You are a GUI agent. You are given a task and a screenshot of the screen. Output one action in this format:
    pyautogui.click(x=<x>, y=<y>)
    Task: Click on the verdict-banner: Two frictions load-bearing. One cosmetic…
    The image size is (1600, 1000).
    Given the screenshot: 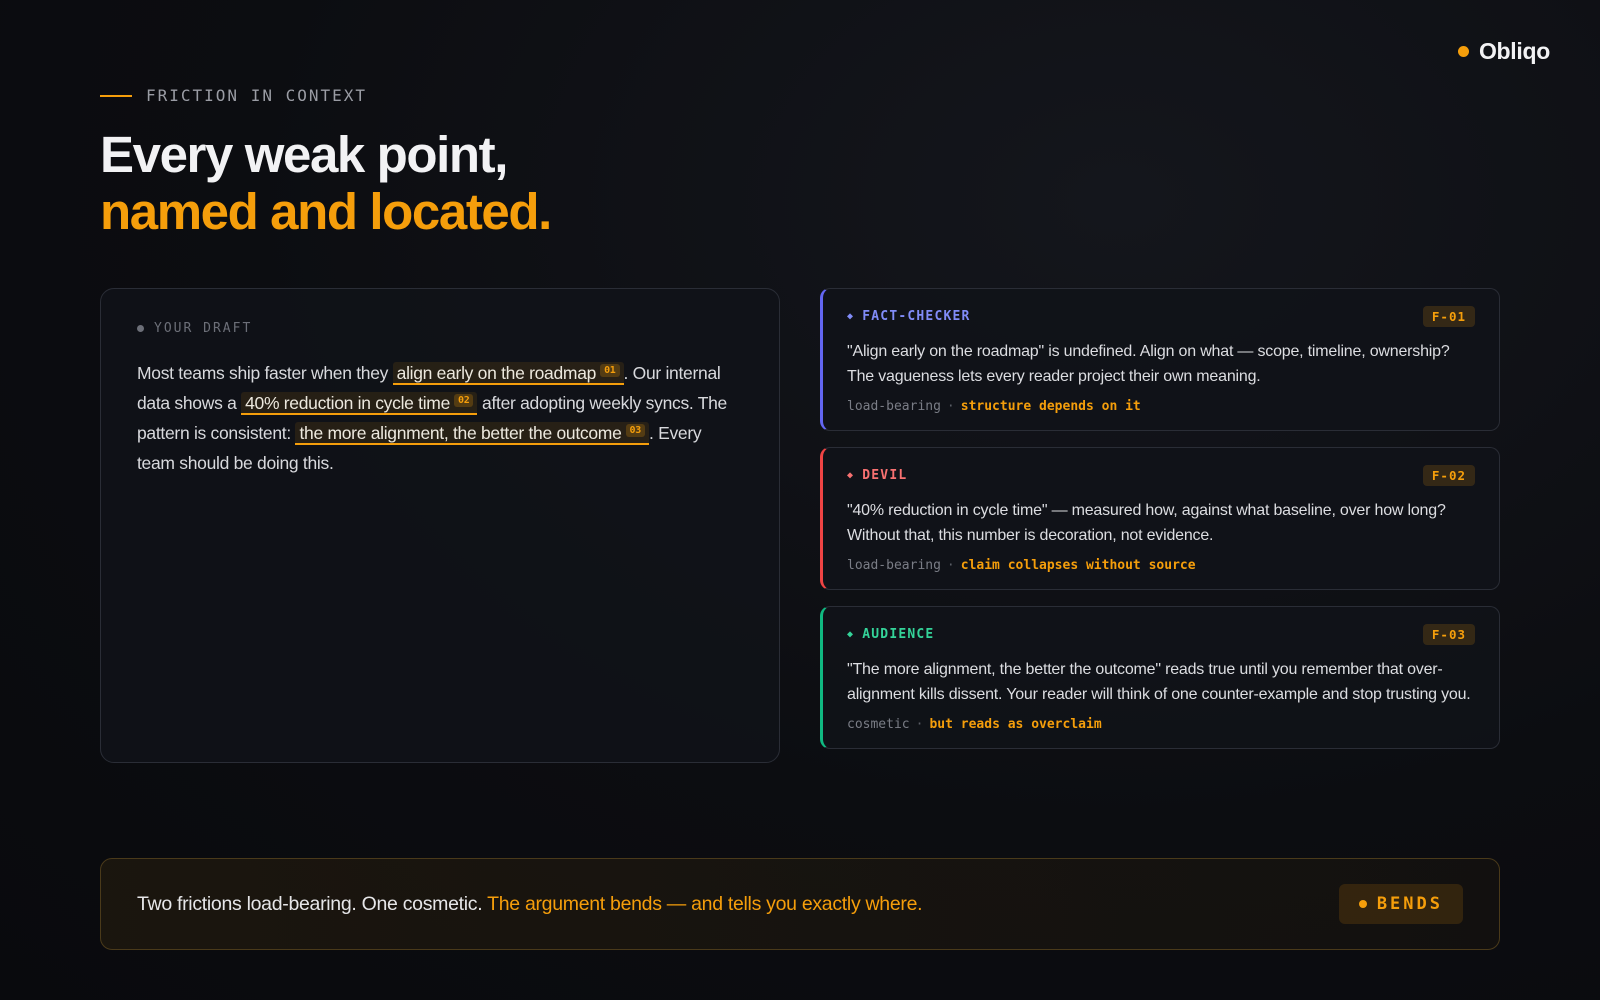 What is the action you would take?
    pyautogui.click(x=800, y=904)
    